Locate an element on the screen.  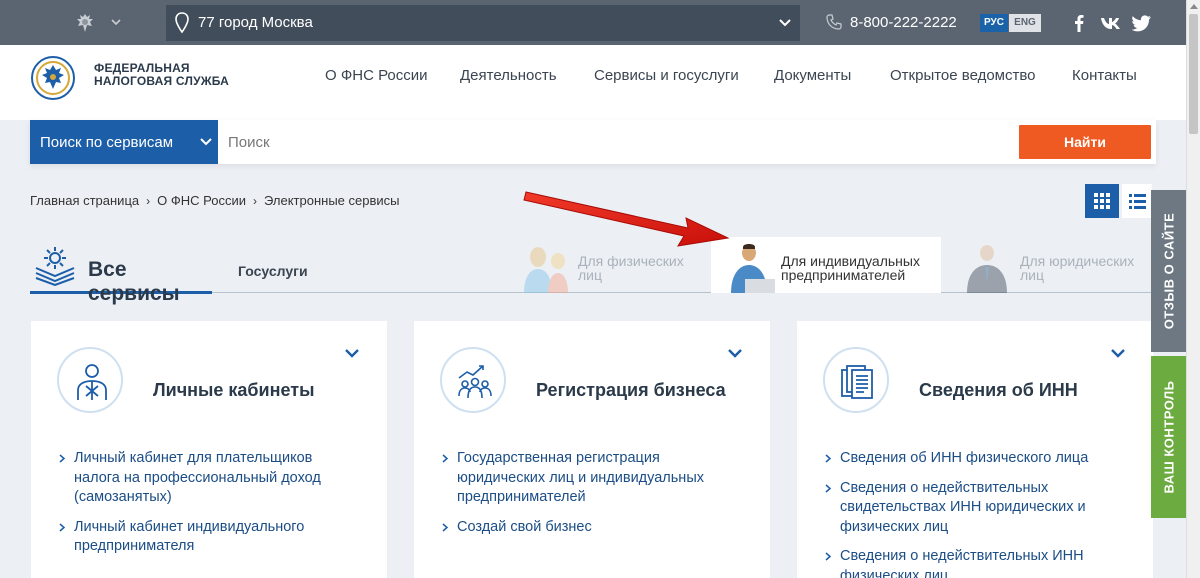
search-button: Найти is located at coordinates (1085, 142).